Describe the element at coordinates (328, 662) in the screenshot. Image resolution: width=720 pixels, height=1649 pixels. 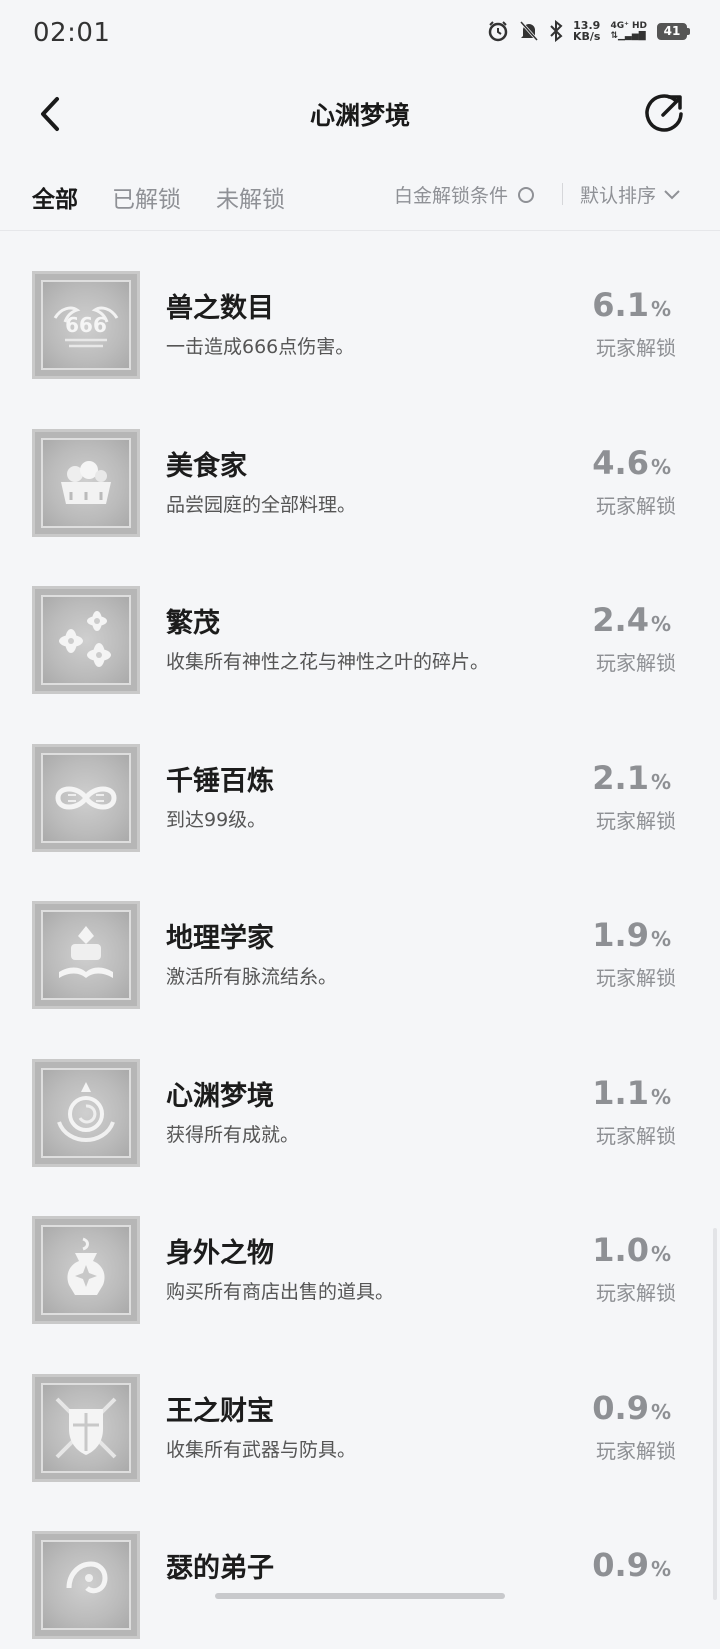
I see `achievement-desc: 收集所有神性之花与神性之叶的碎片。` at that location.